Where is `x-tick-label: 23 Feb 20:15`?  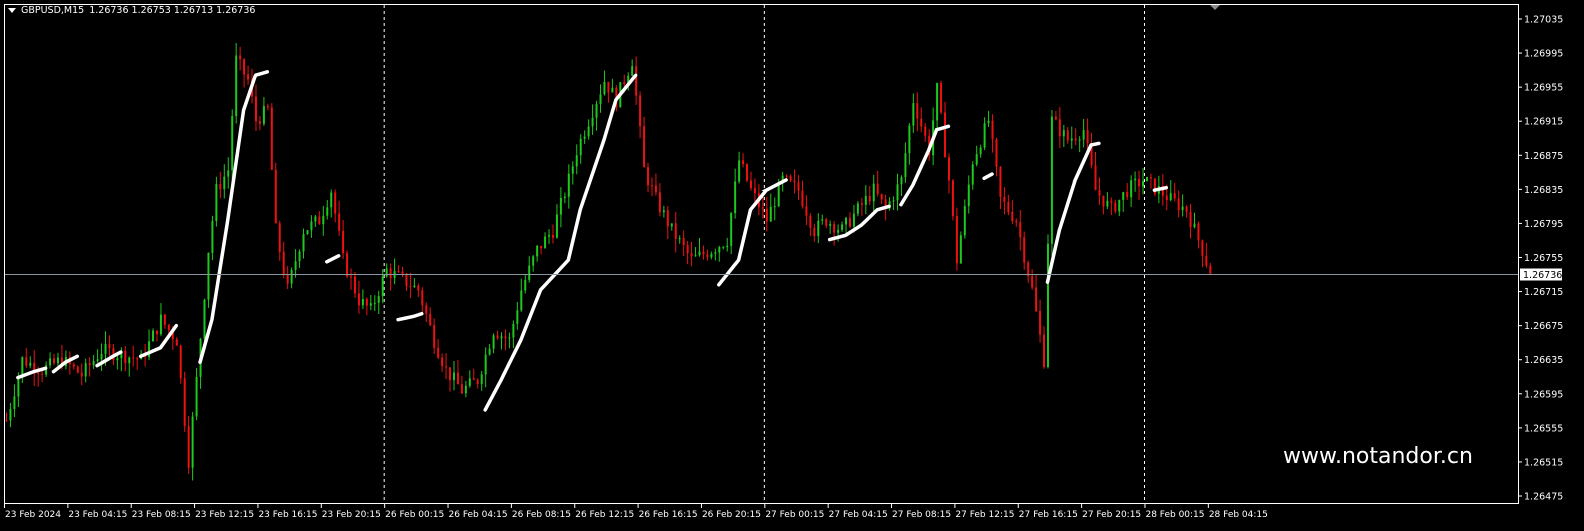 x-tick-label: 23 Feb 20:15 is located at coordinates (351, 515).